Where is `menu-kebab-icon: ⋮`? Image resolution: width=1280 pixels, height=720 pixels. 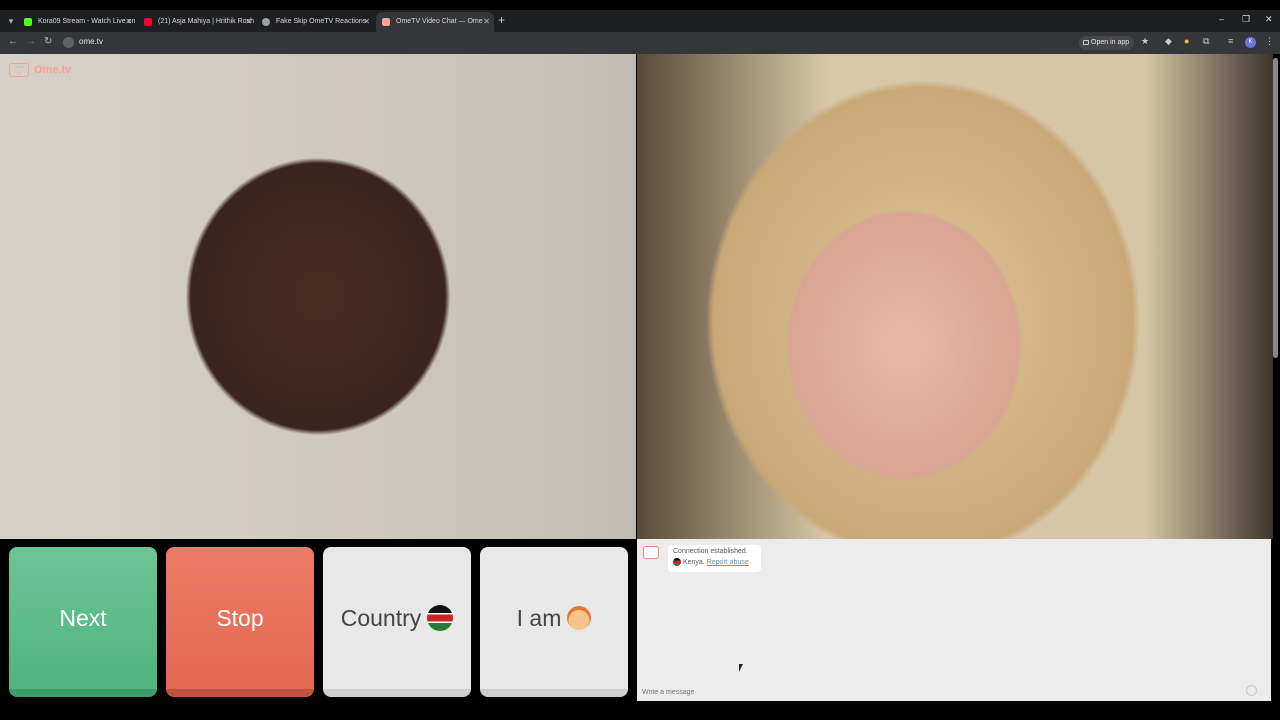
menu-kebab-icon: ⋮ is located at coordinates (1269, 41).